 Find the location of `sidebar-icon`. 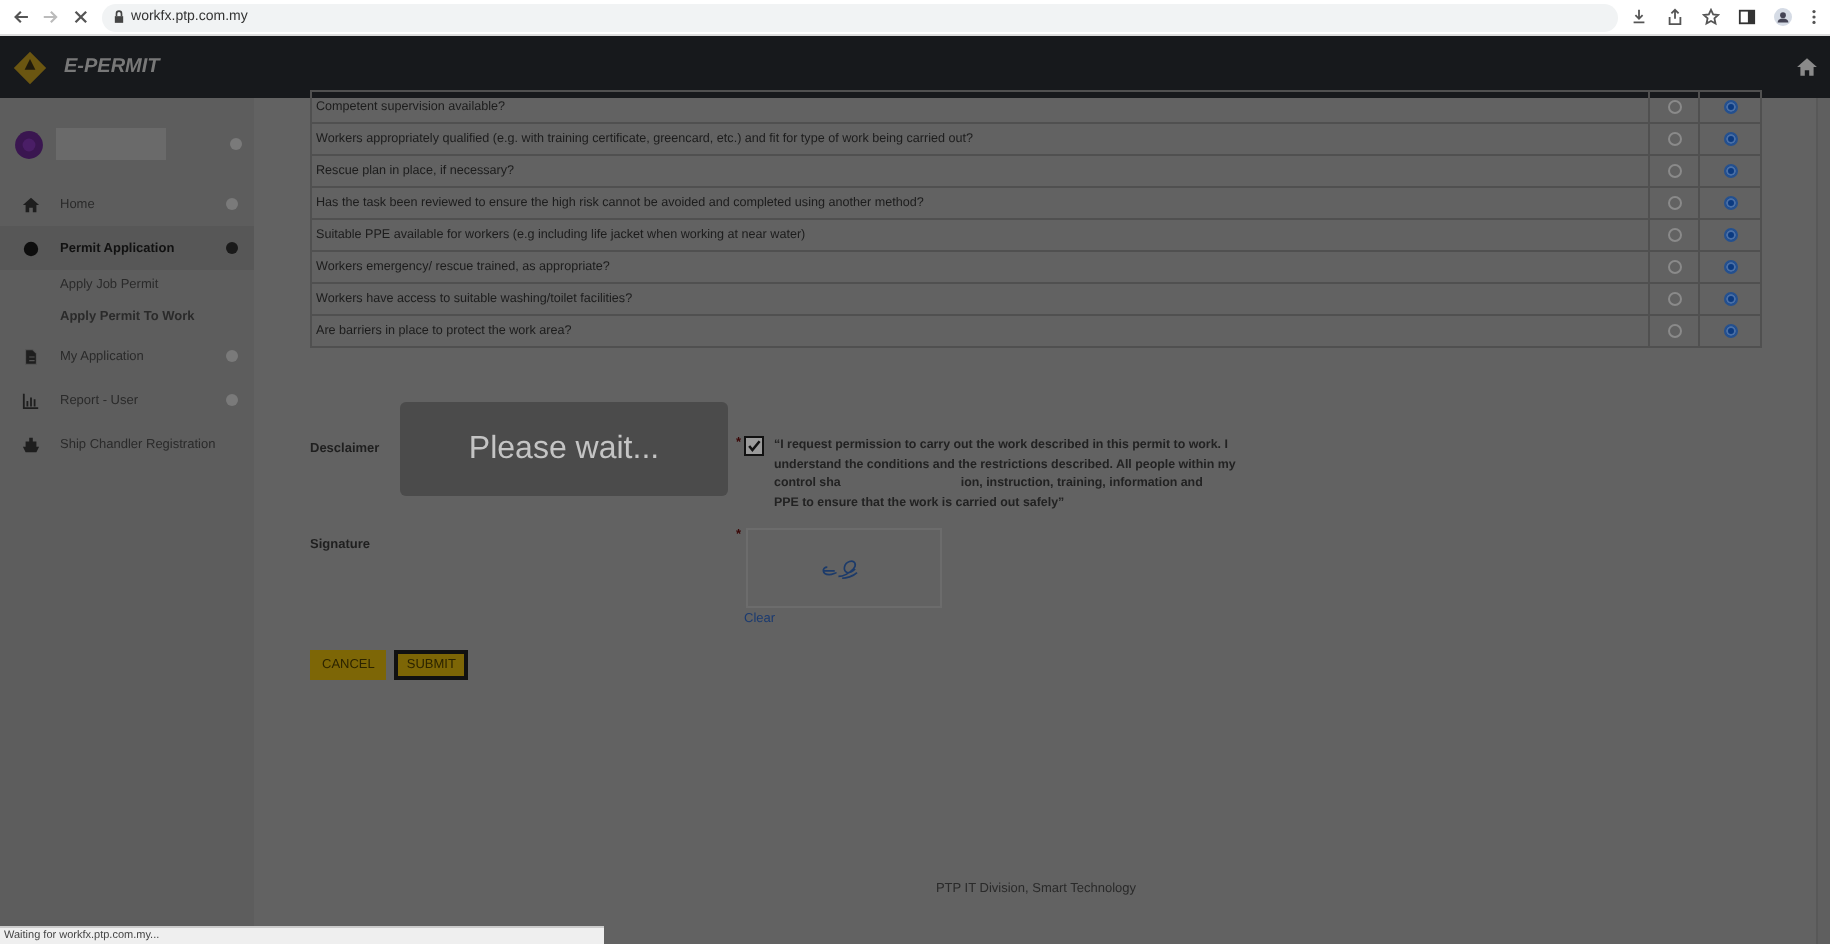

sidebar-icon is located at coordinates (1747, 17).